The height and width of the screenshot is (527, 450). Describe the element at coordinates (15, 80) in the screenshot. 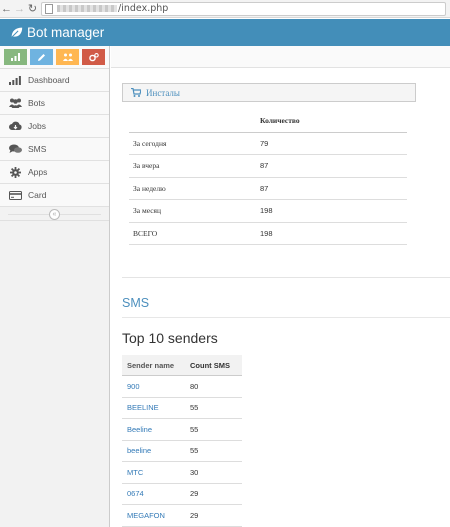

I see `dashboard-icon` at that location.